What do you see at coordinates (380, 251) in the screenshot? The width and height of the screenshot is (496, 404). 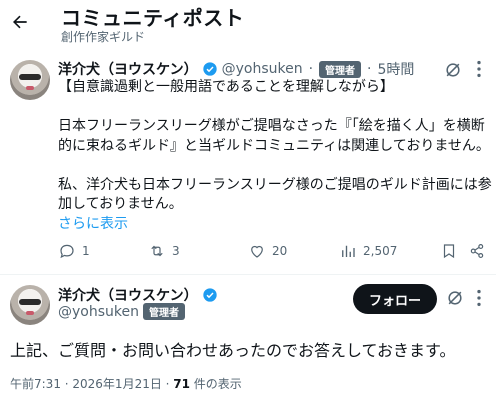 I see `views-count: 2,507` at bounding box center [380, 251].